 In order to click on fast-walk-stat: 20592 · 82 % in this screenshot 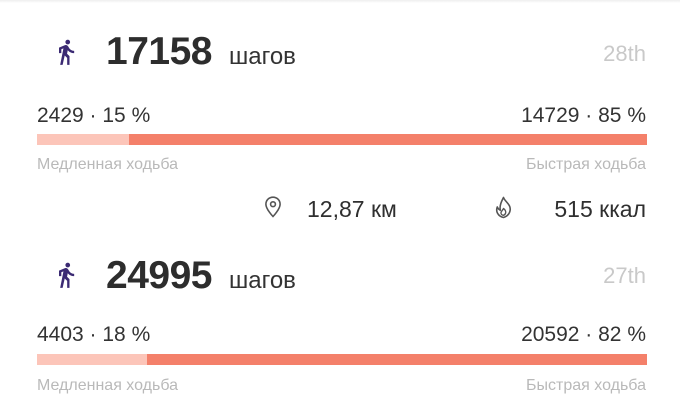, I will do `click(583, 334)`.